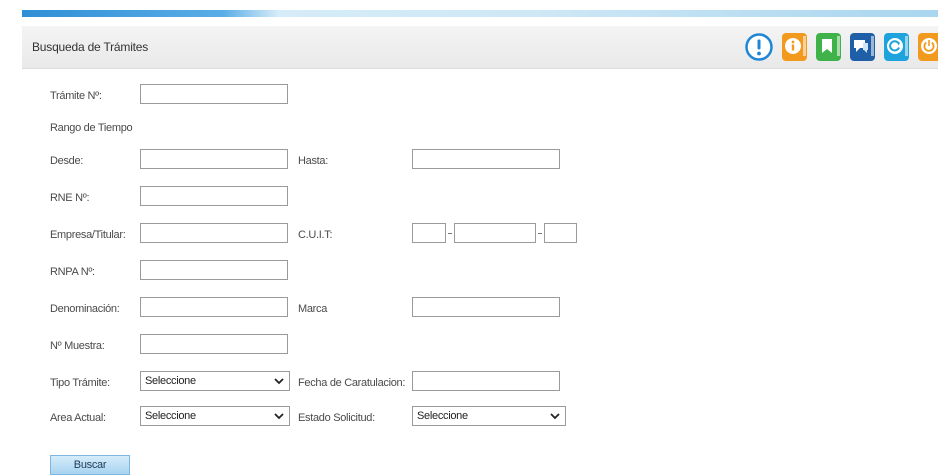  Describe the element at coordinates (67, 161) in the screenshot. I see `desde-label: Desde:` at that location.